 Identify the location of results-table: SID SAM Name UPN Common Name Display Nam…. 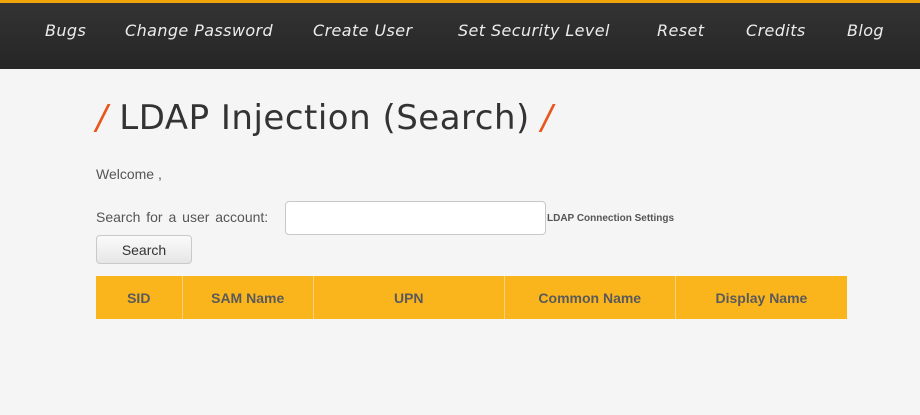
(471, 297).